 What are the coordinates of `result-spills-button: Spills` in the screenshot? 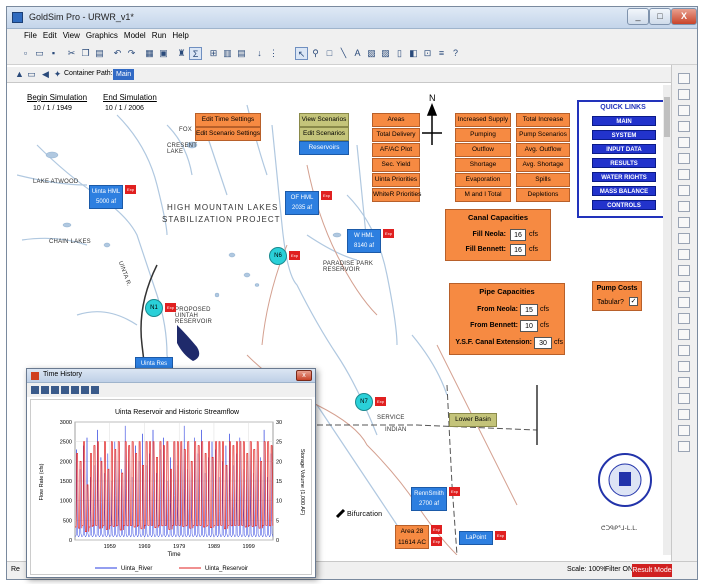 It's located at (543, 180).